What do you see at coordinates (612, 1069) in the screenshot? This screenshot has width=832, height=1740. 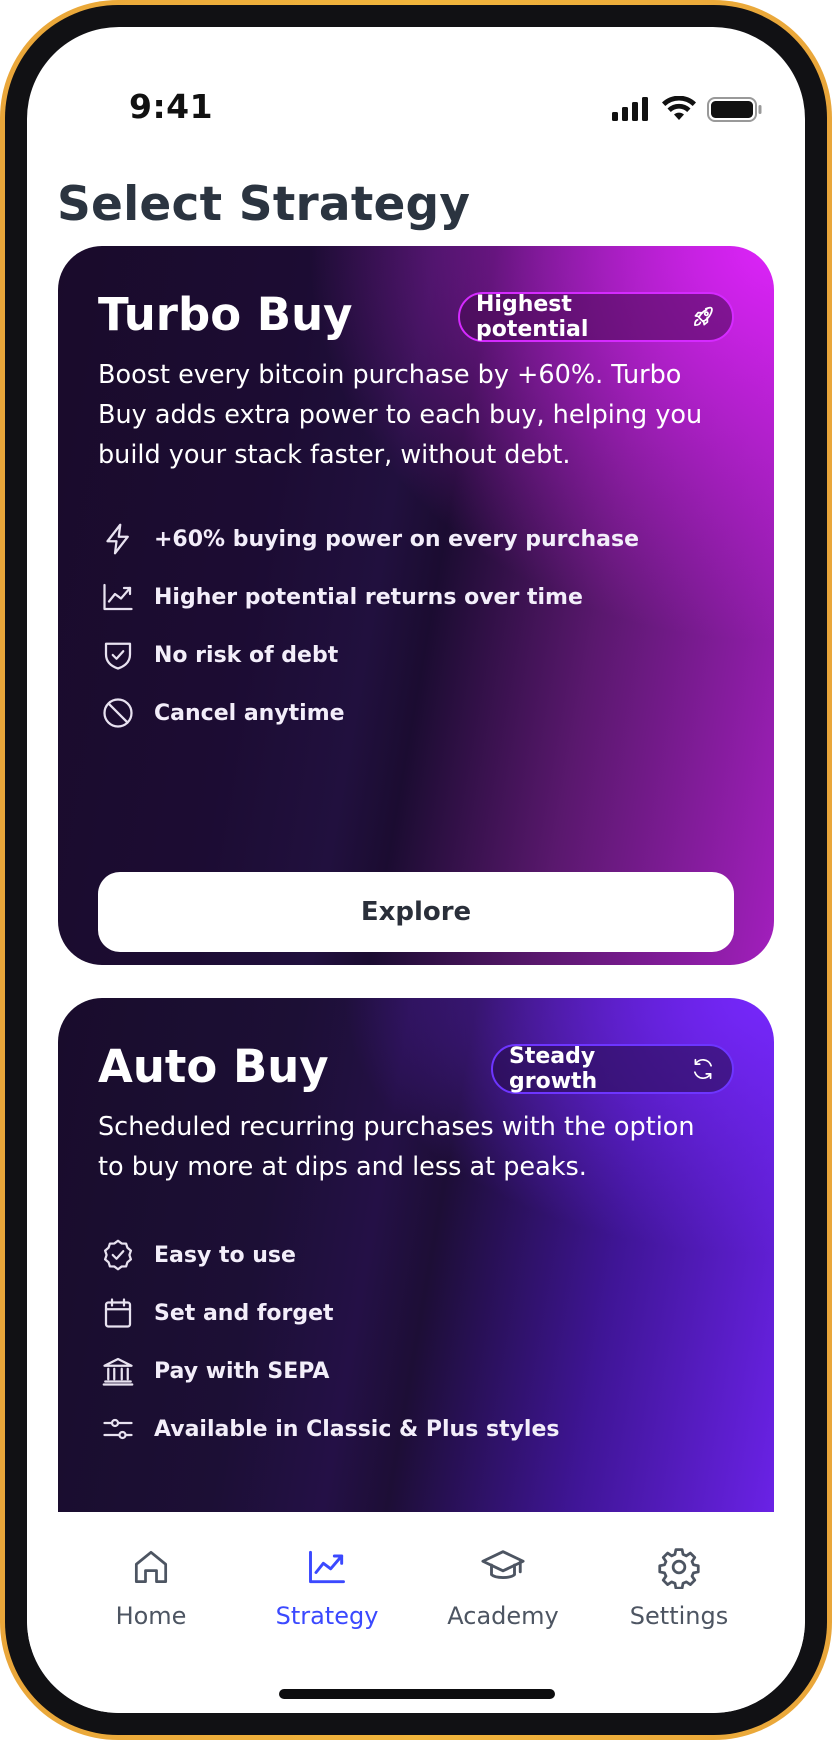 I see `steady-growth-badge: Steady growth` at bounding box center [612, 1069].